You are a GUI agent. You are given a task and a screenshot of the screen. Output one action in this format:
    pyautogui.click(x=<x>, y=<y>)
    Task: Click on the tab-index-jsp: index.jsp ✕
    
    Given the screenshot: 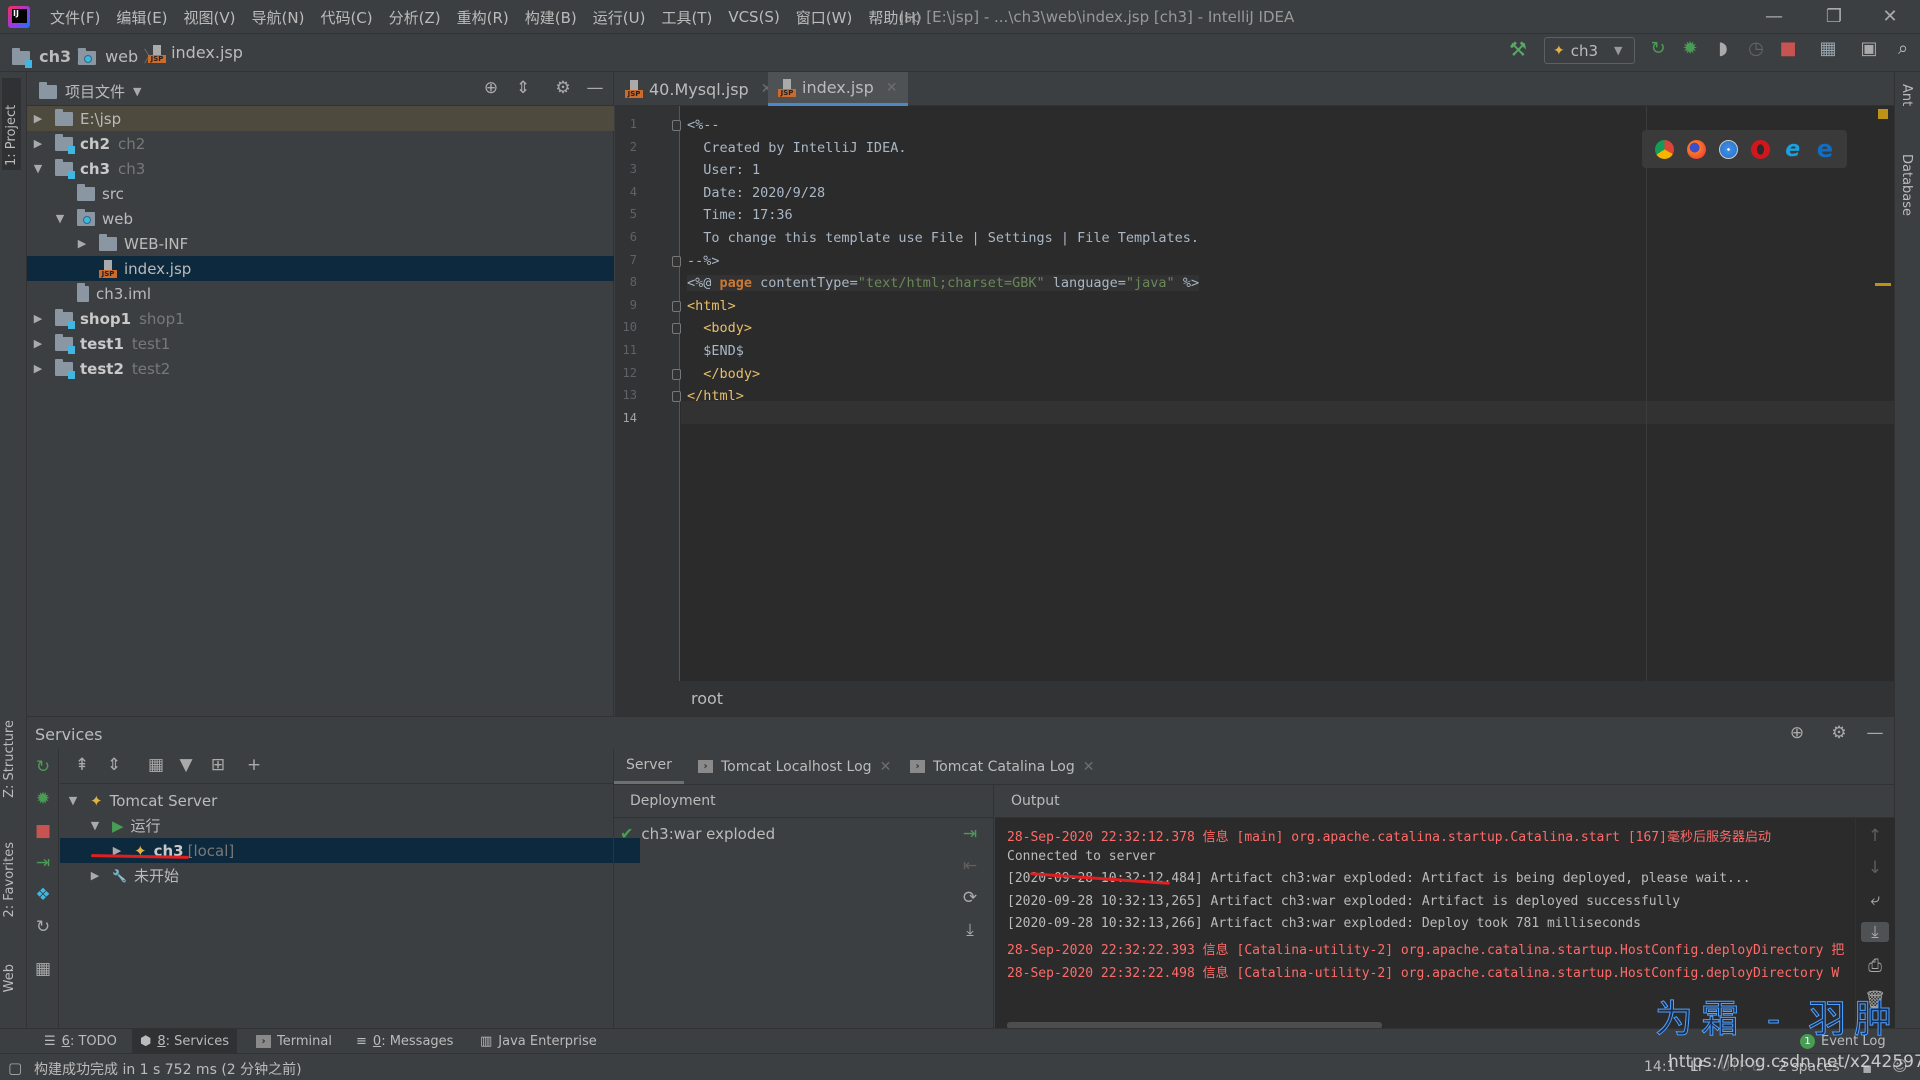 What is the action you would take?
    pyautogui.click(x=838, y=89)
    